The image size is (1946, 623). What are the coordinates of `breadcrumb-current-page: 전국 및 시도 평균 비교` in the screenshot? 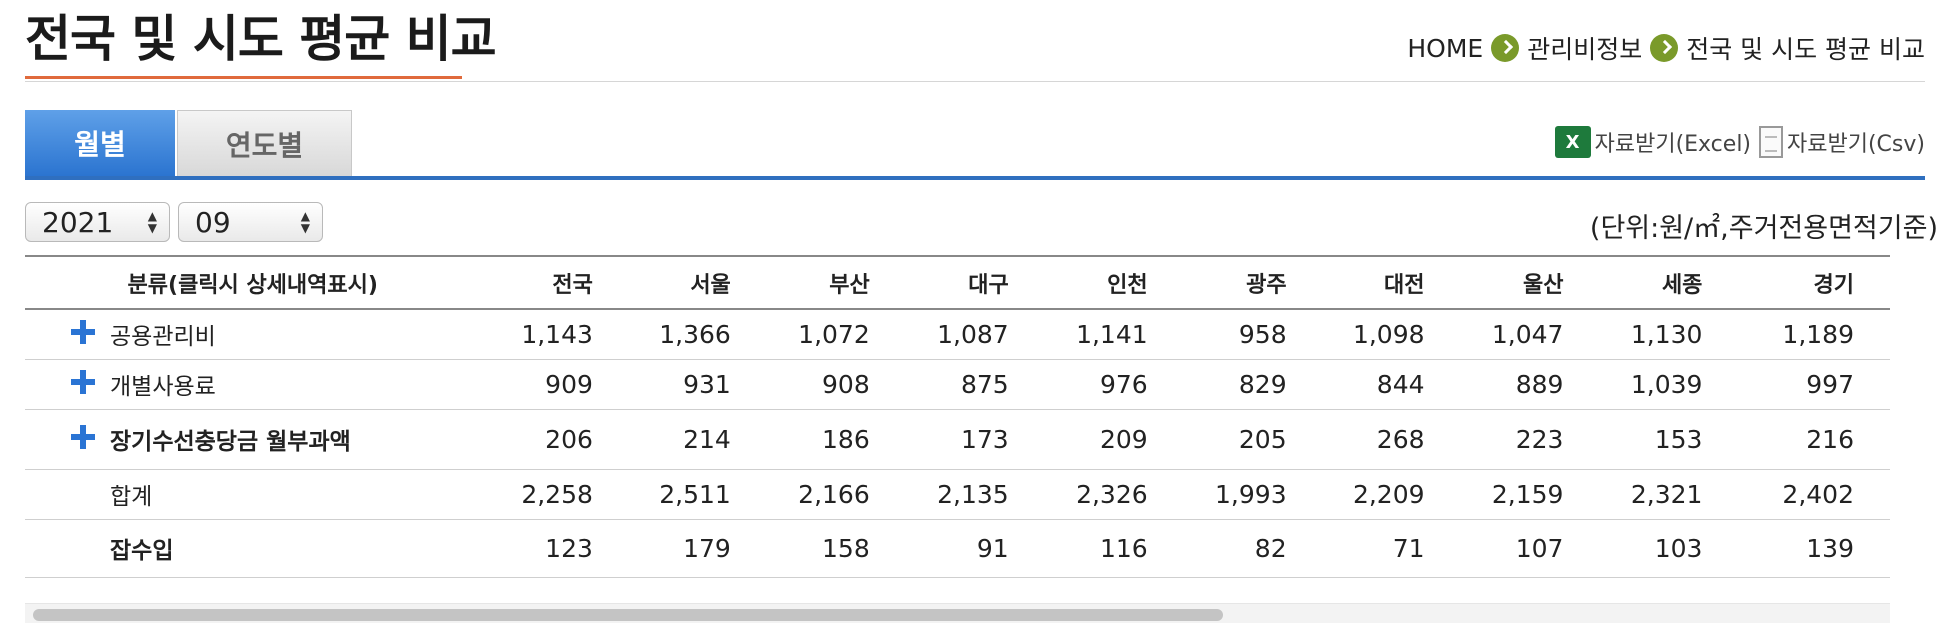 It's located at (1805, 49).